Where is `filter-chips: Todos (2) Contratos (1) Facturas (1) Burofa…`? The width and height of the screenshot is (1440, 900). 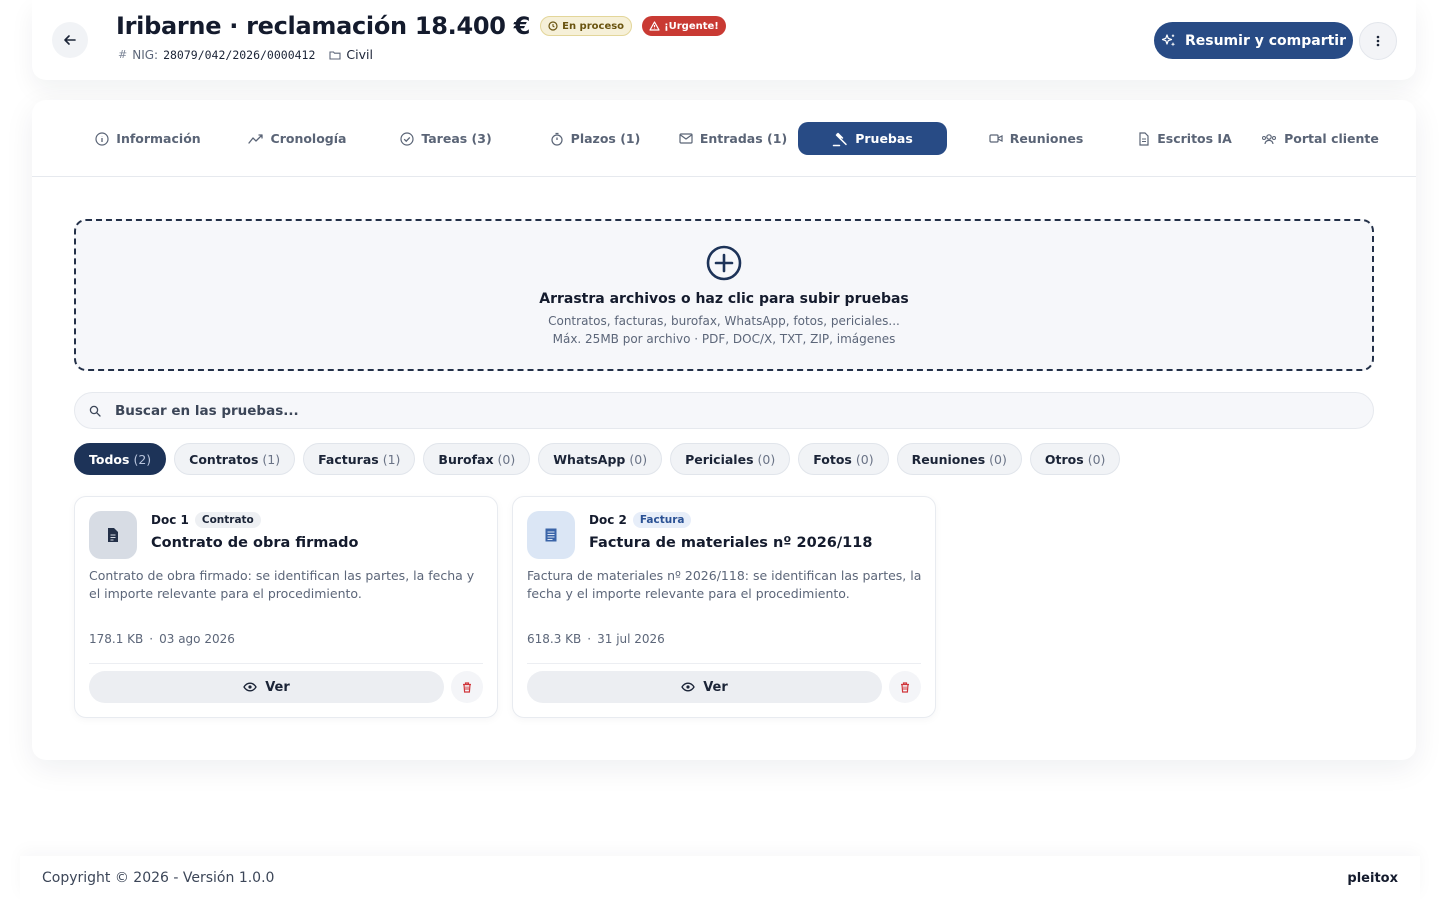
filter-chips: Todos (2) Contratos (1) Facturas (1) Burofa… is located at coordinates (597, 459).